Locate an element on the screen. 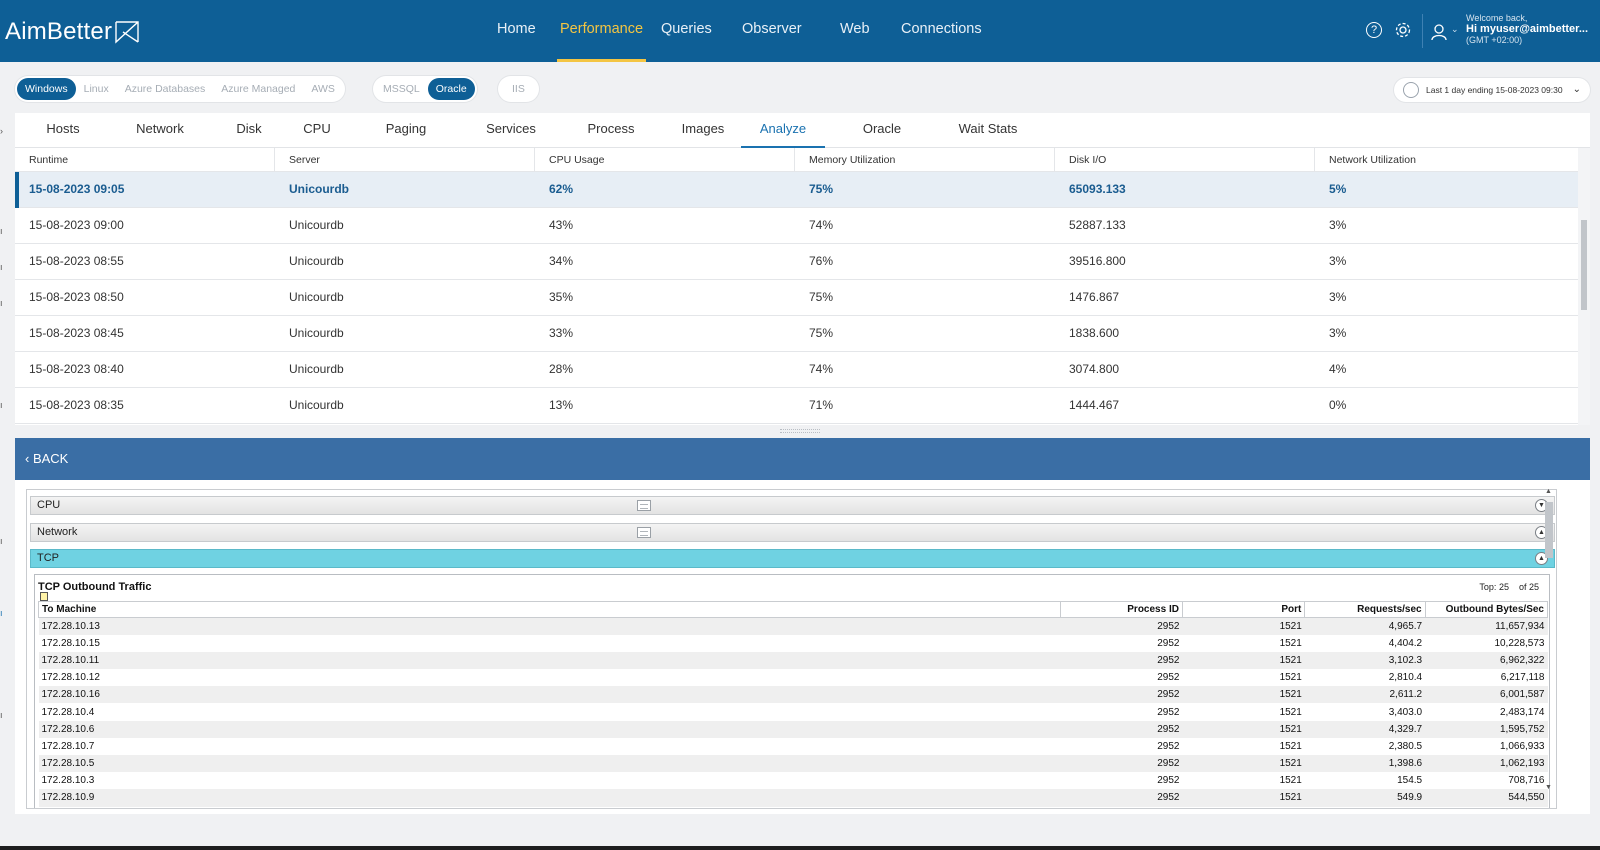 The width and height of the screenshot is (1600, 850). detail-scroll-thumb is located at coordinates (1549, 530).